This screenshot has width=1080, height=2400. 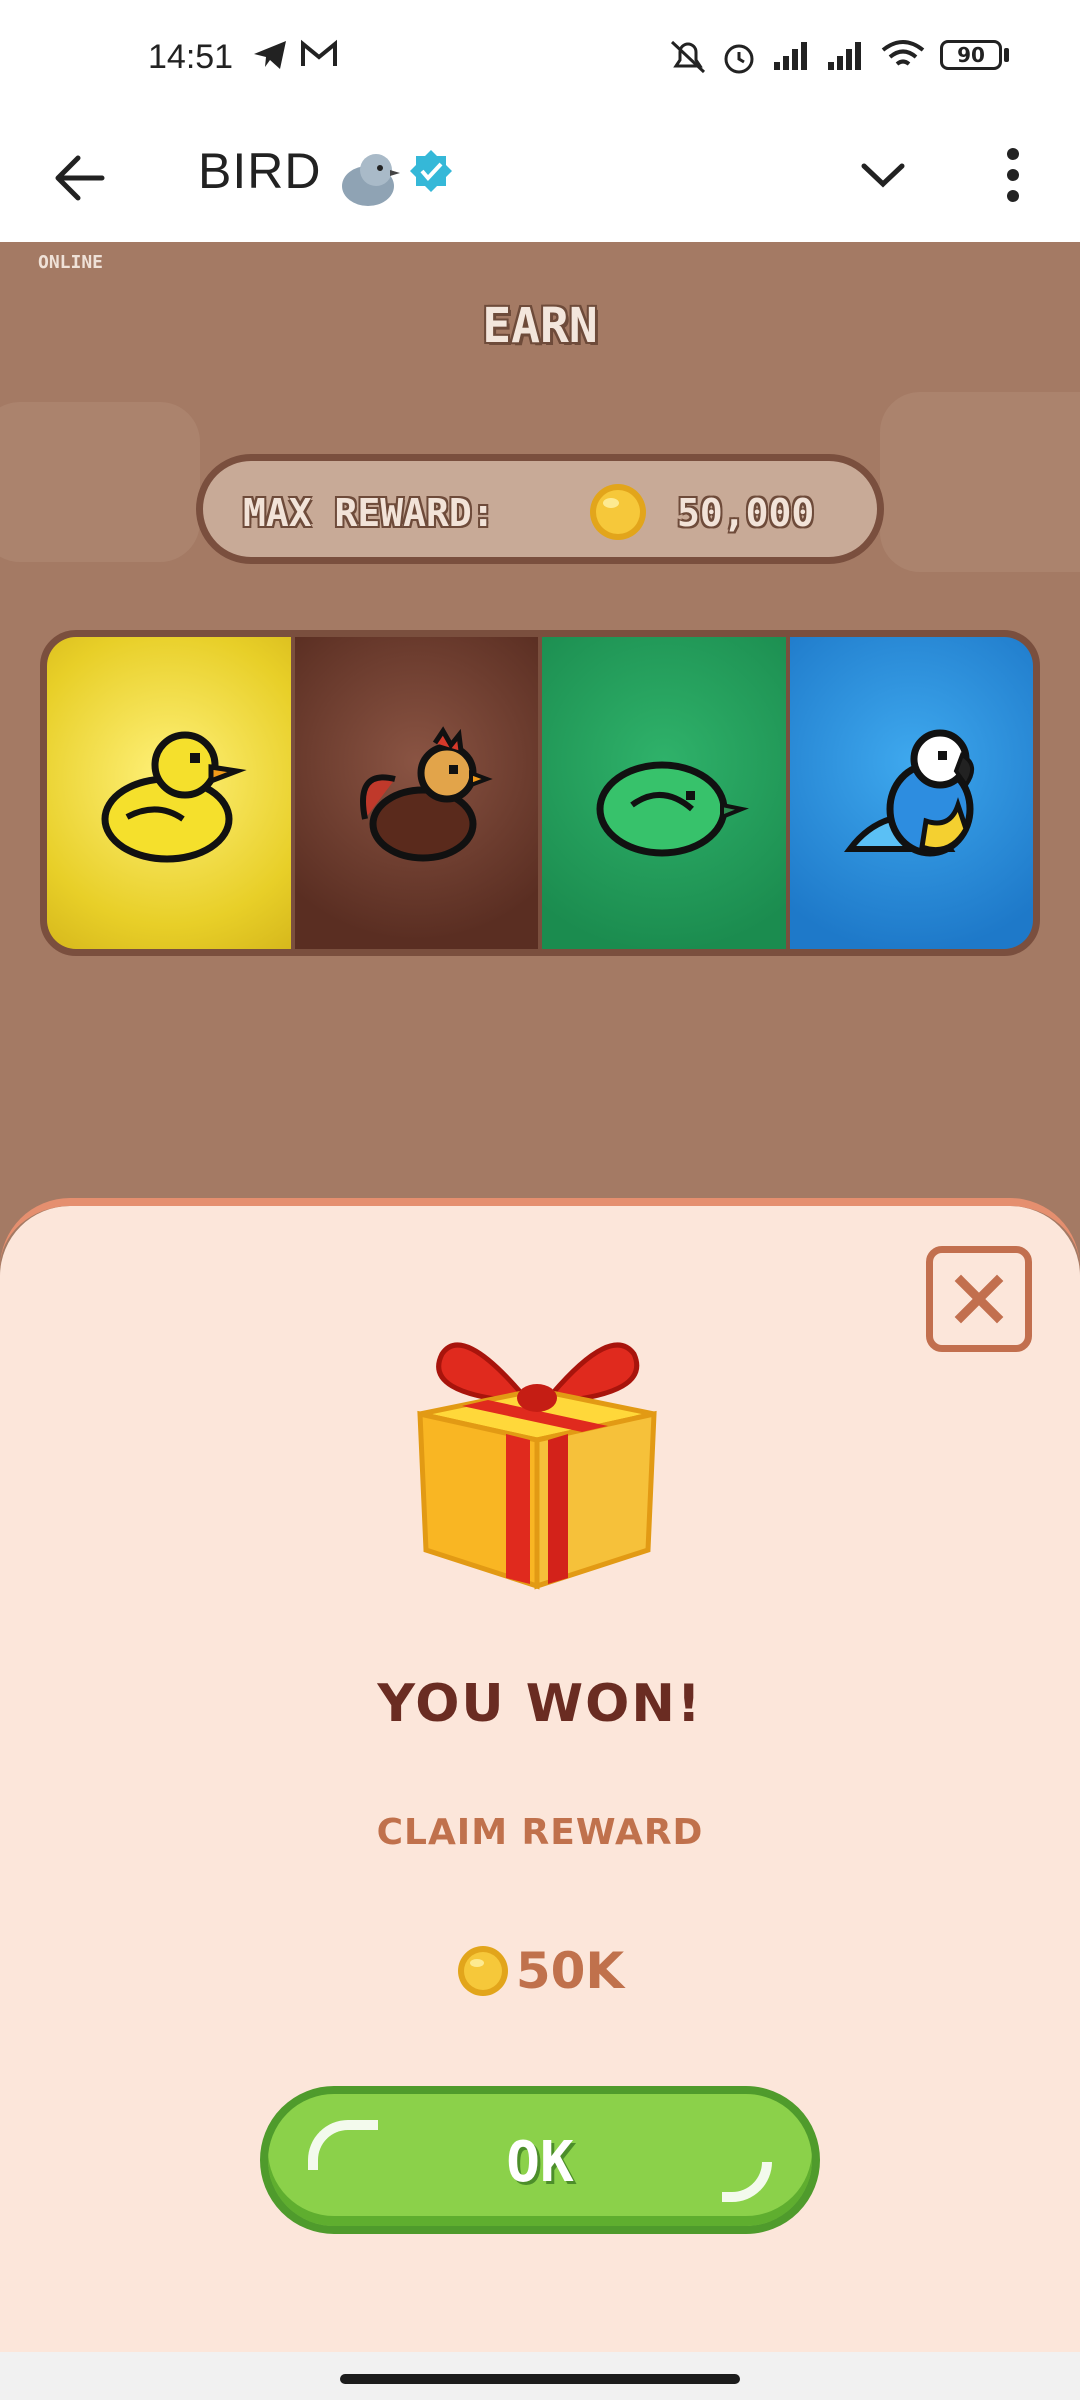 What do you see at coordinates (540, 509) in the screenshot?
I see `max-reward-panel: MAX REWARD: 50,000` at bounding box center [540, 509].